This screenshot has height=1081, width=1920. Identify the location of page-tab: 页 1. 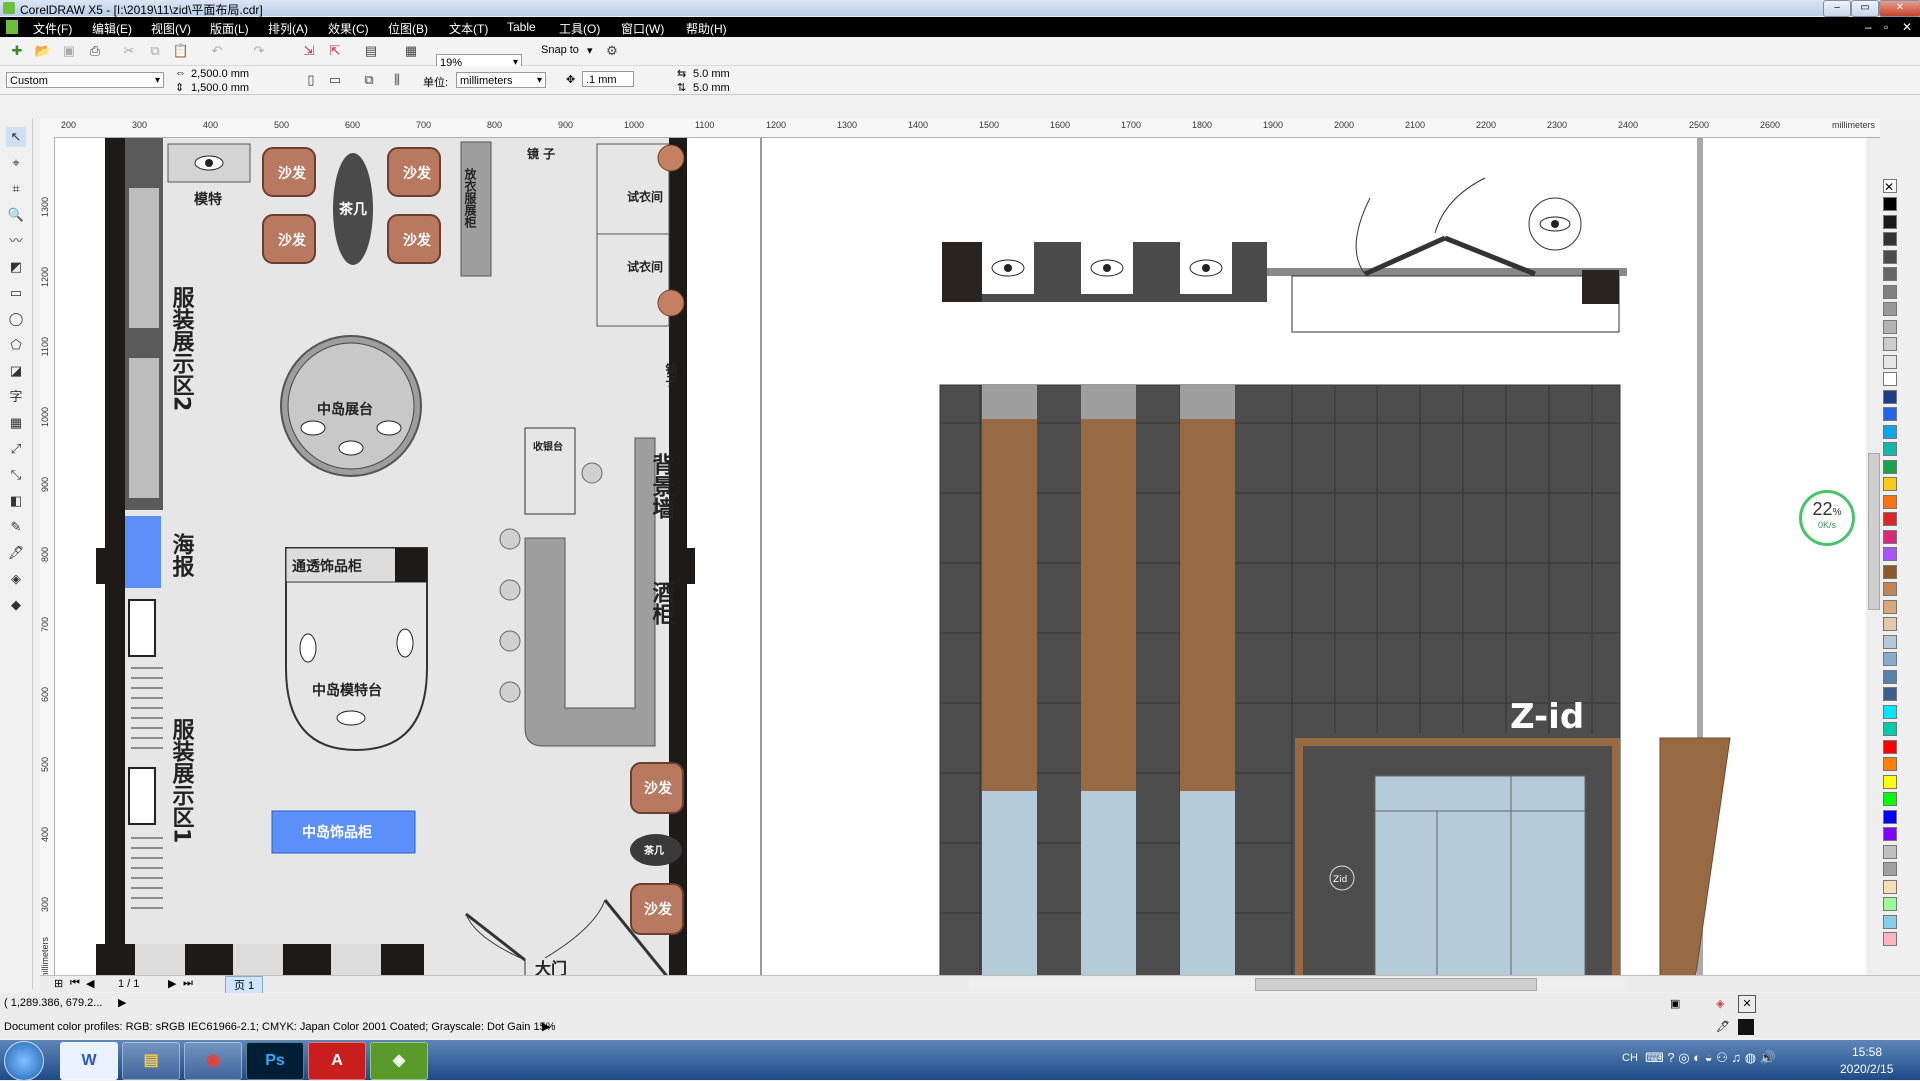
(244, 985).